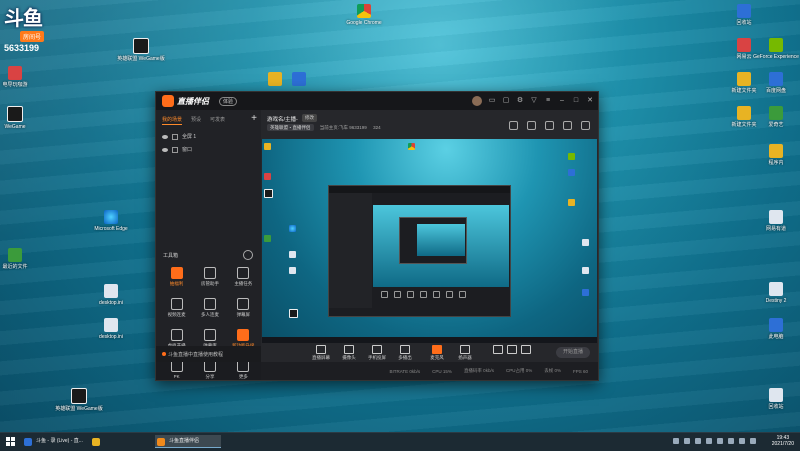  I want to click on expand-icon, so click(585, 125).